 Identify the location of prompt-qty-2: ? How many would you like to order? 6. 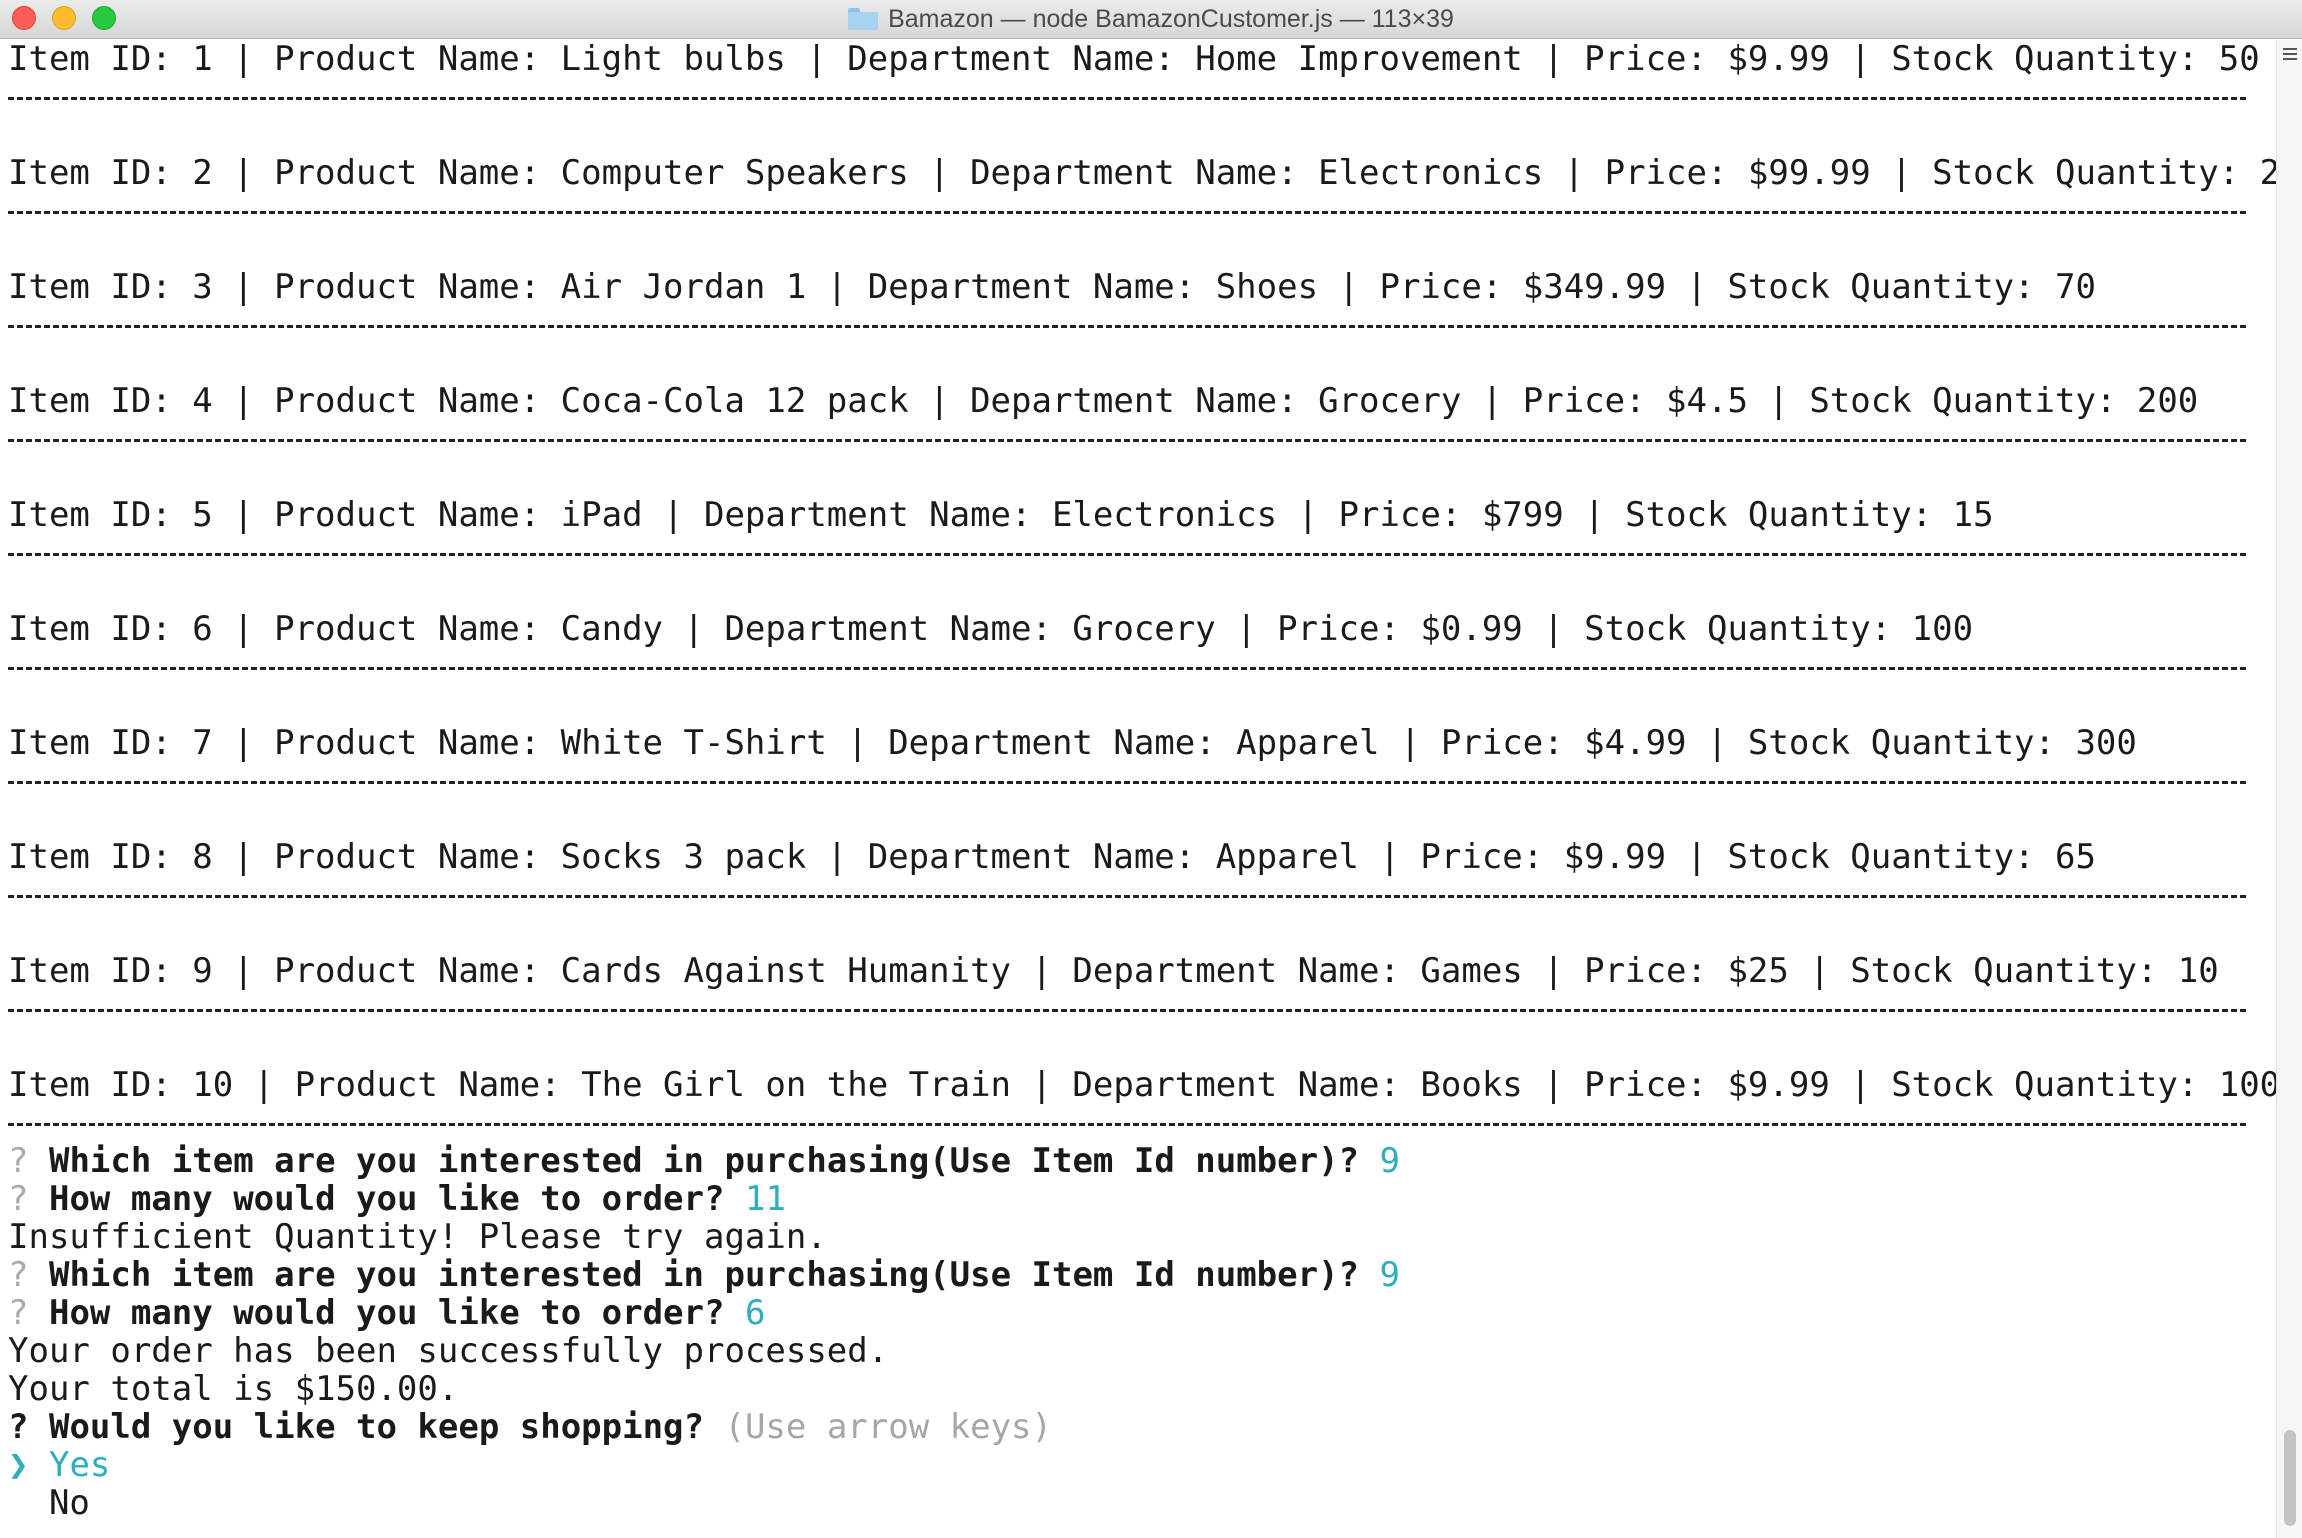
(386, 1313).